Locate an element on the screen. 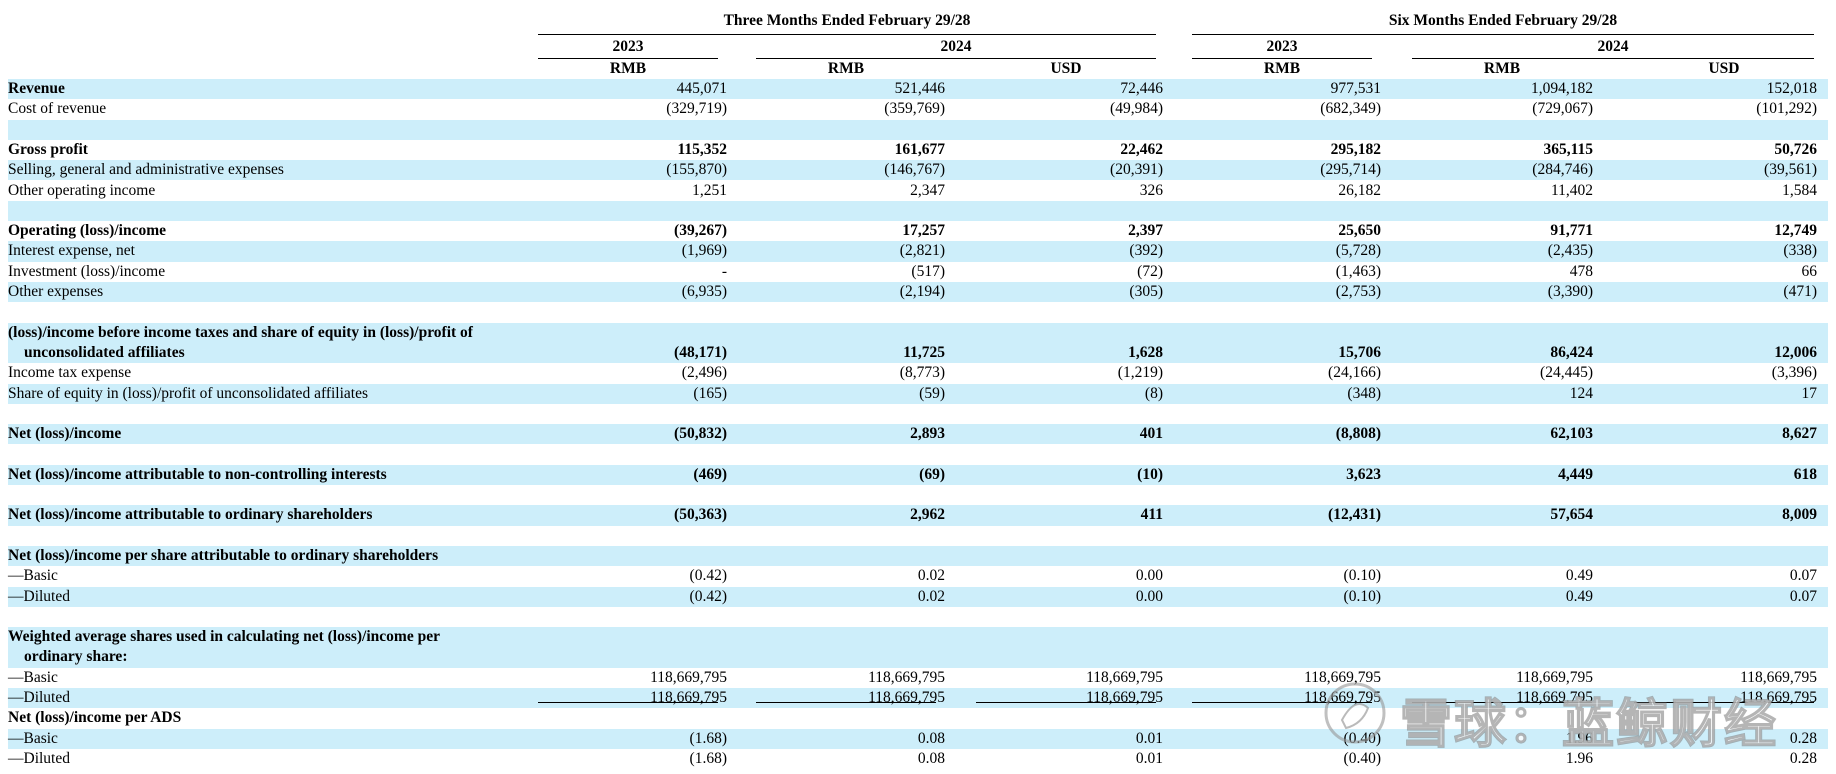  row-value: 91,771 is located at coordinates (1571, 231).